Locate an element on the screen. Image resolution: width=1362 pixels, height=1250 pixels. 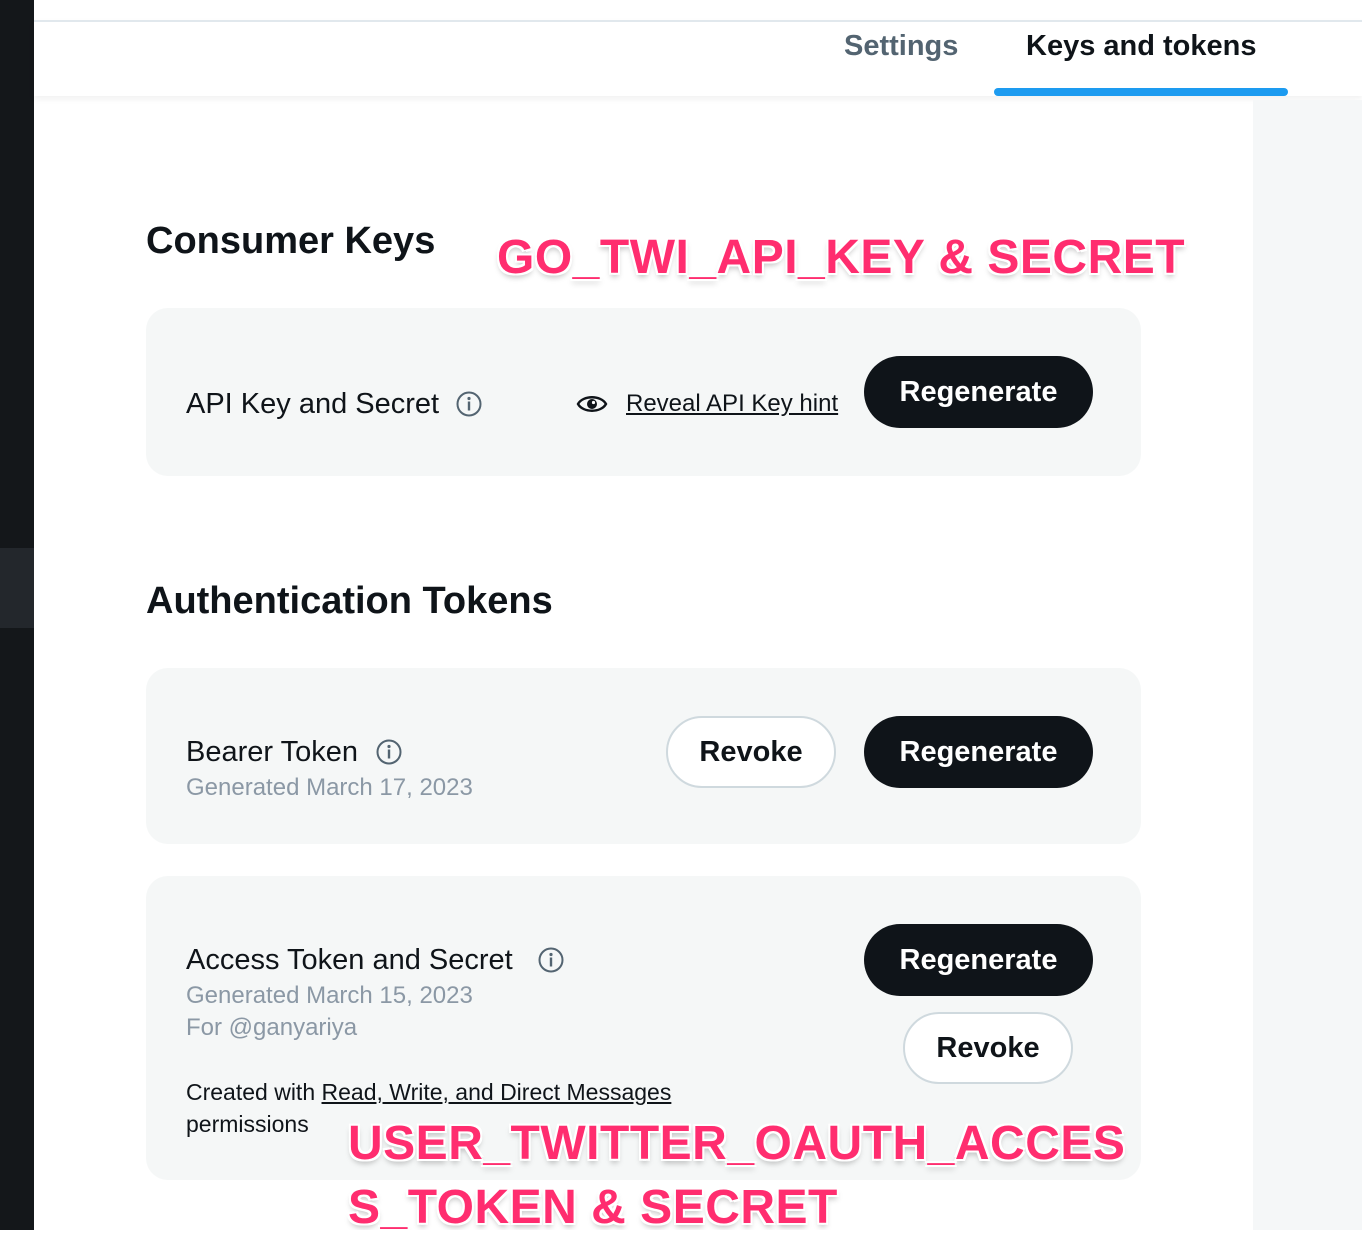
consumer-keys-annotation: GO_TWI_API_KEY & SECRET is located at coordinates (841, 257).